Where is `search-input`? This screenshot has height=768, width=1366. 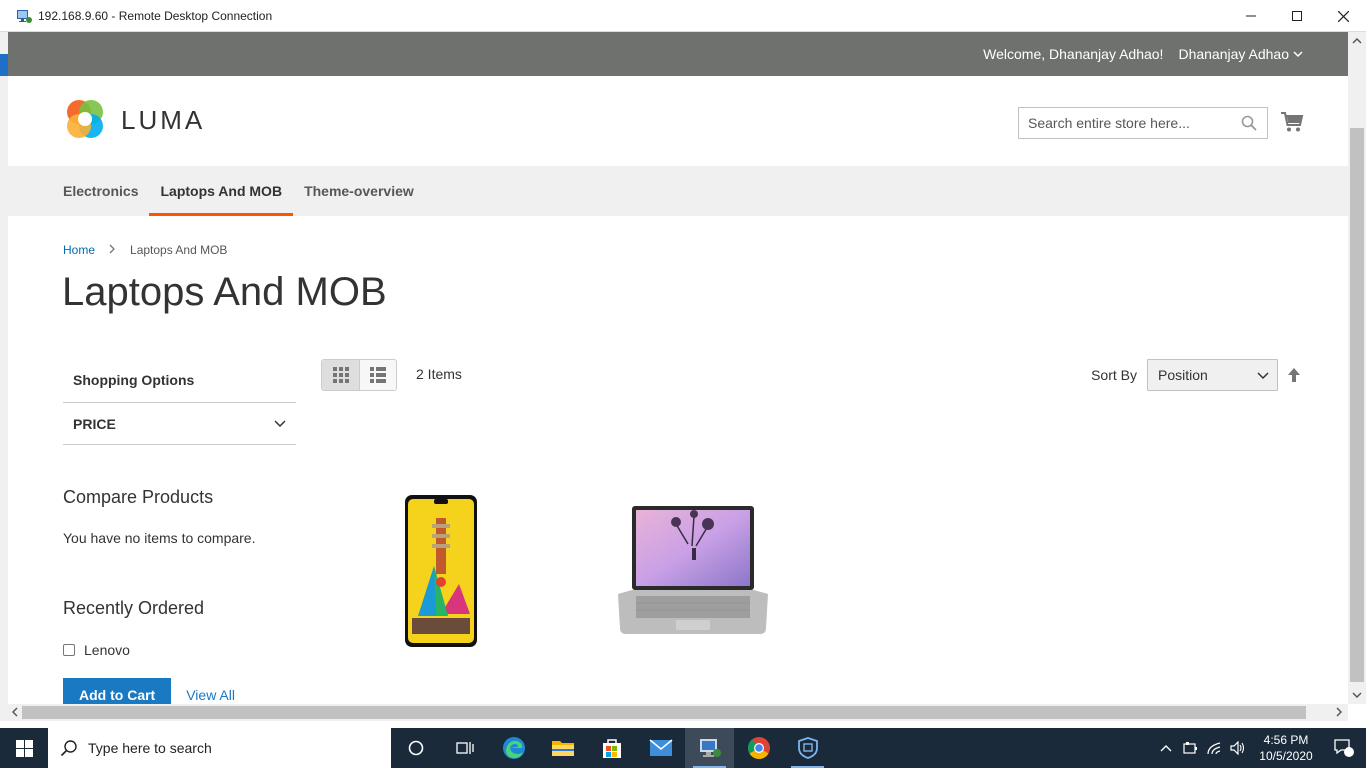 search-input is located at coordinates (1128, 123).